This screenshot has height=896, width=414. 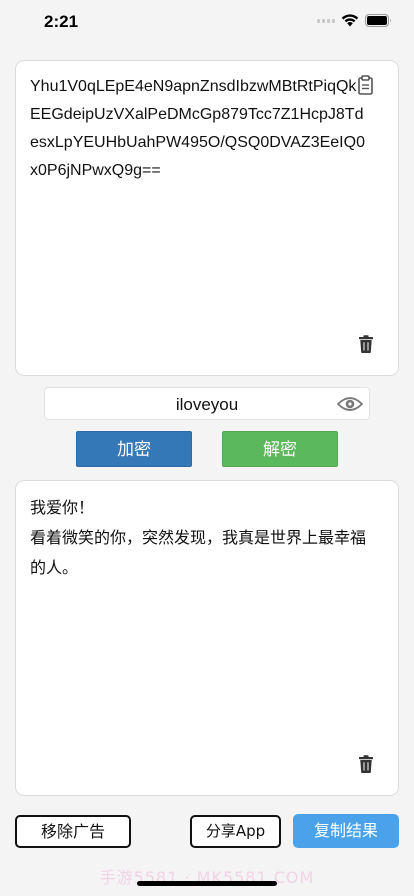 What do you see at coordinates (235, 831) in the screenshot?
I see `share-app-button: 分享App` at bounding box center [235, 831].